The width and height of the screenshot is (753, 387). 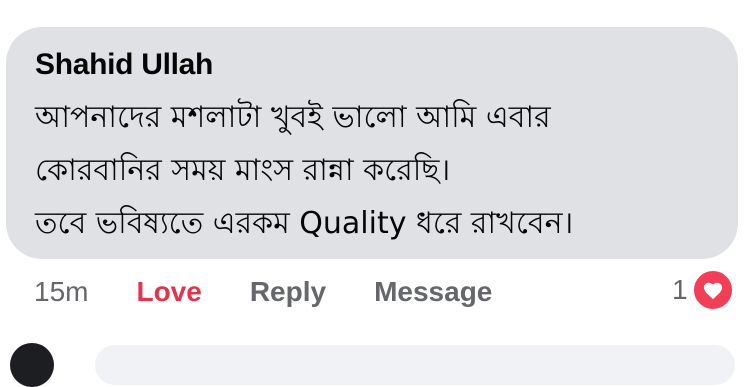 What do you see at coordinates (712, 290) in the screenshot?
I see `heart-icon` at bounding box center [712, 290].